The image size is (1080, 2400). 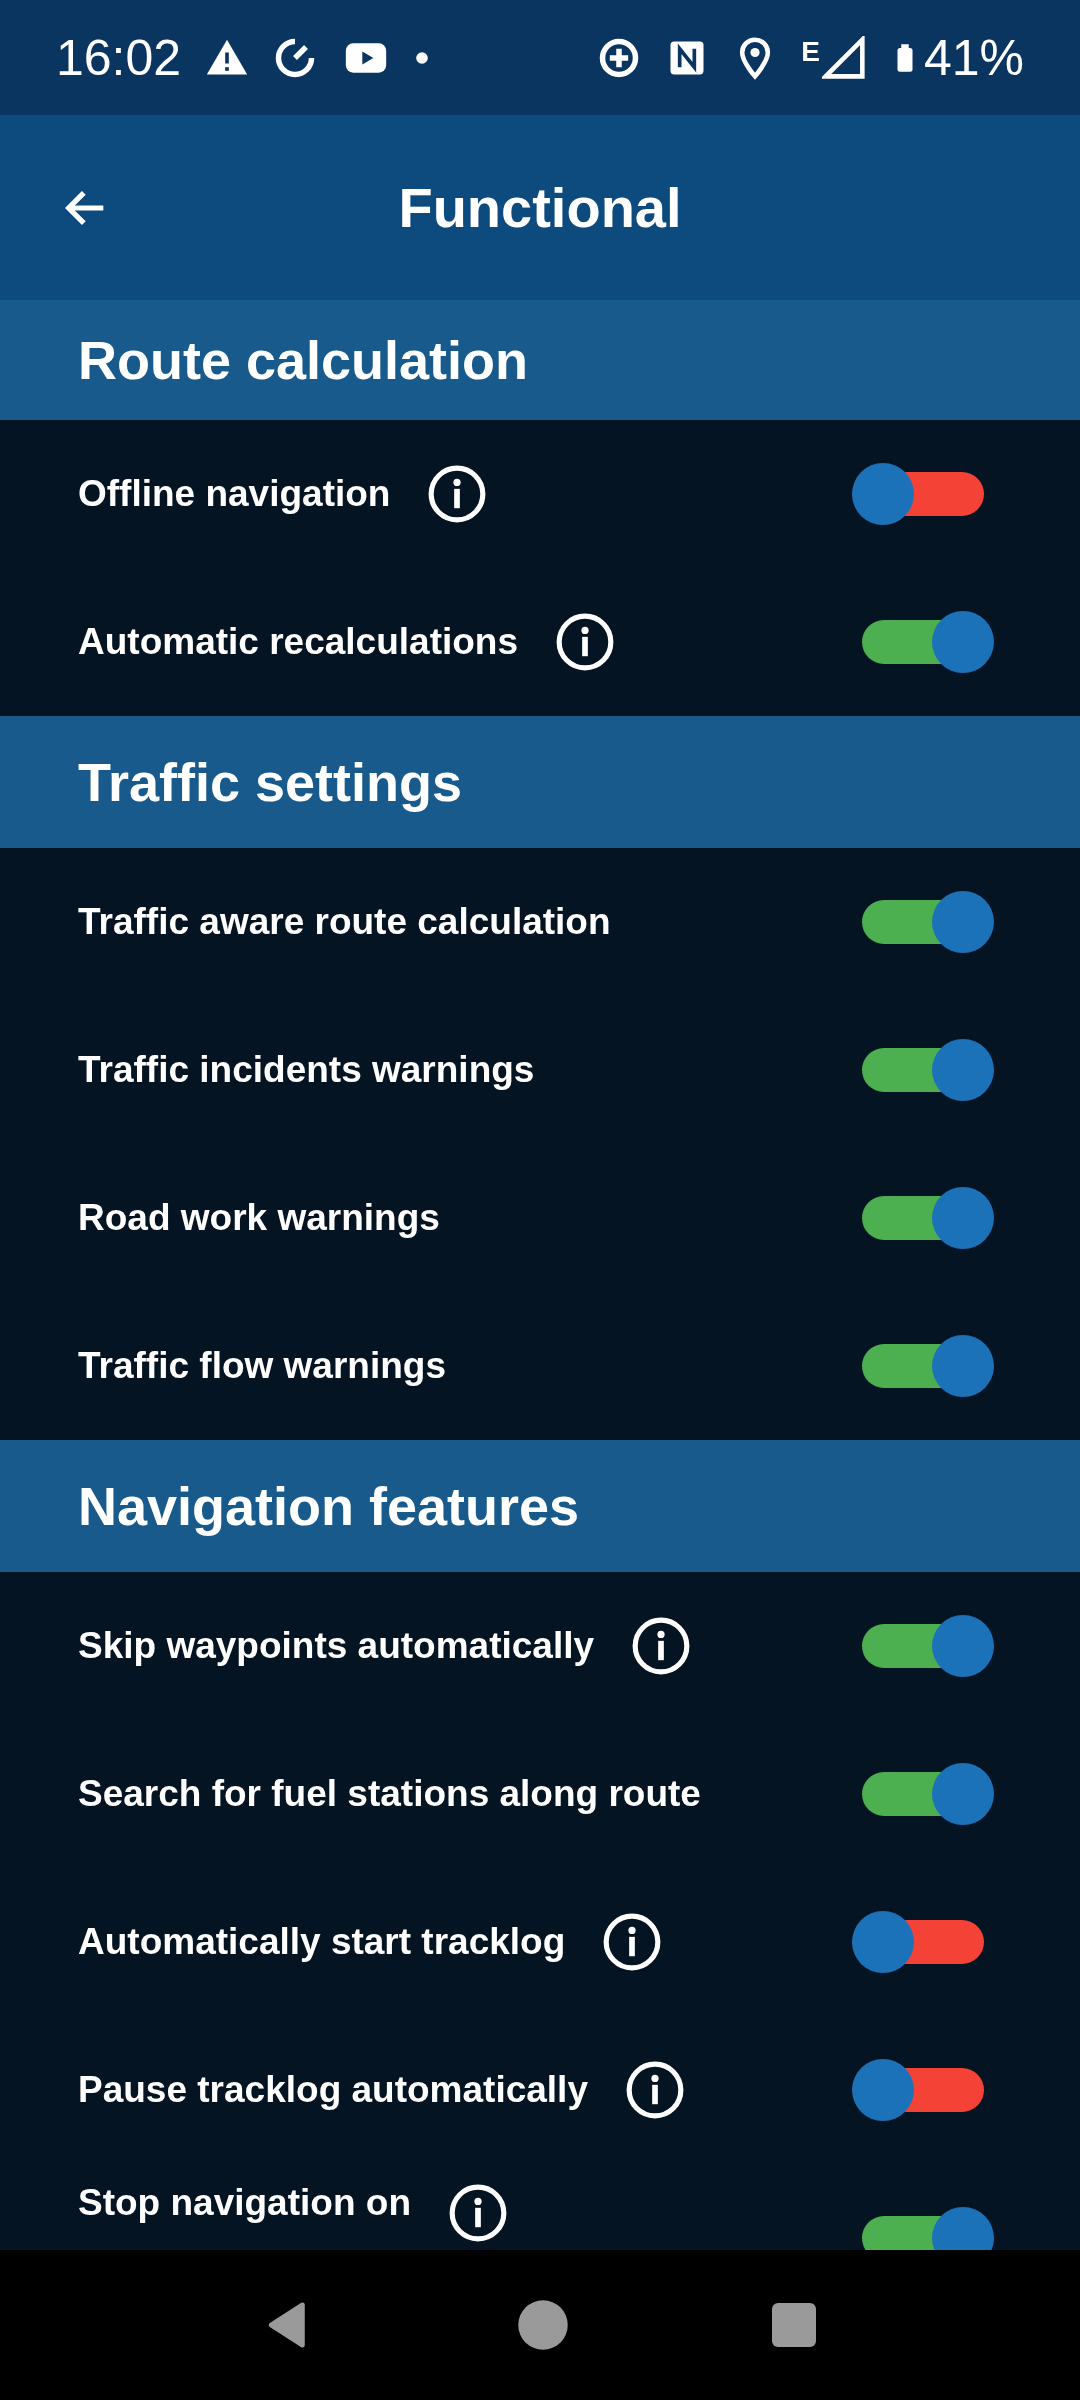 I want to click on setting-label: Offline navigation, so click(x=234, y=494).